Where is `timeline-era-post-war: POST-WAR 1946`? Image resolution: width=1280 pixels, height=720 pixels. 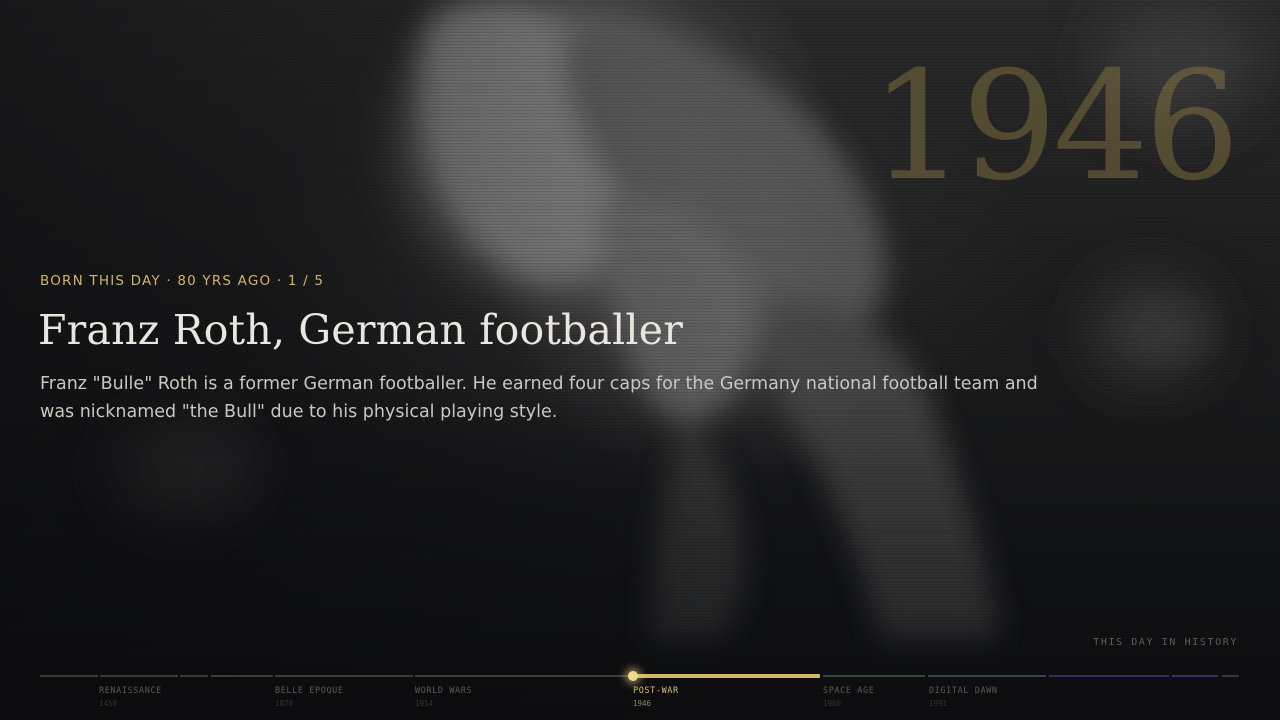 timeline-era-post-war: POST-WAR 1946 is located at coordinates (656, 697).